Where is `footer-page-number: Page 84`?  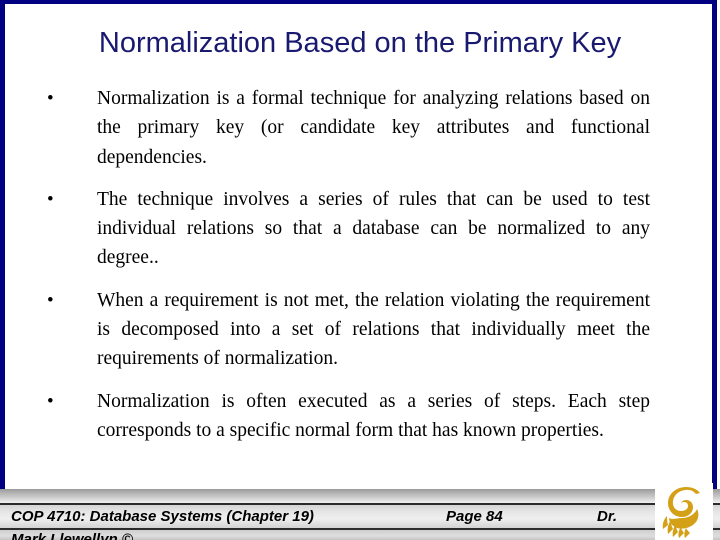 footer-page-number: Page 84 is located at coordinates (474, 516).